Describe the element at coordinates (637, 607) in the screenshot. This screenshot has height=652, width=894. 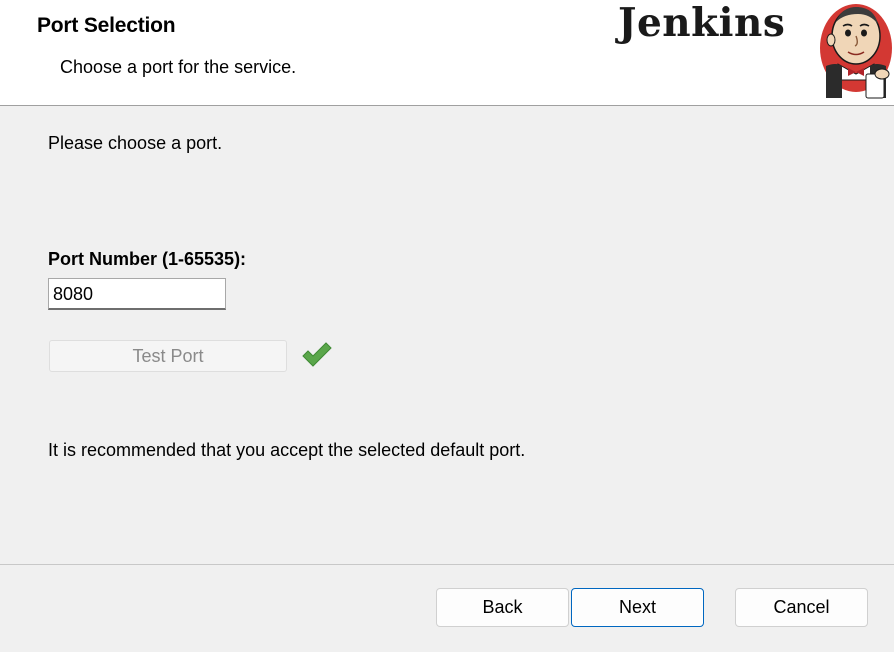
I see `next-button: Next` at that location.